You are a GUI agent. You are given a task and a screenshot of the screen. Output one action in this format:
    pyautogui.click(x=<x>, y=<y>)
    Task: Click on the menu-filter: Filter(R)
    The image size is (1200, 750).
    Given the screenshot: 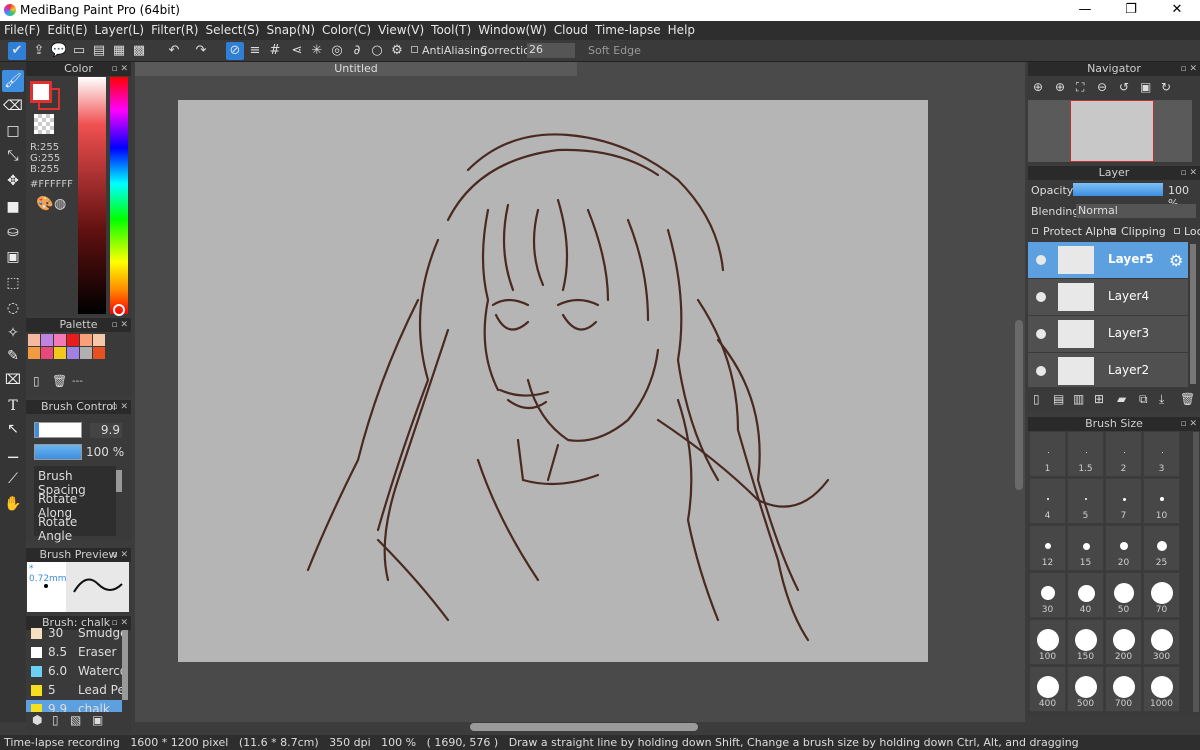 What is the action you would take?
    pyautogui.click(x=174, y=29)
    